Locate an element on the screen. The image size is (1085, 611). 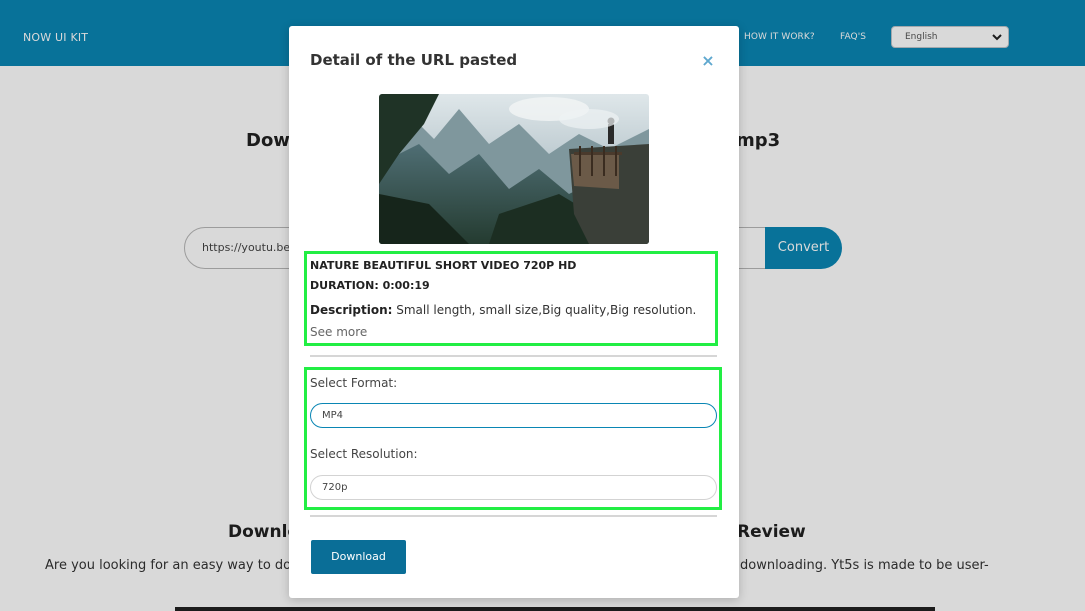
description-label: Description: is located at coordinates (351, 310).